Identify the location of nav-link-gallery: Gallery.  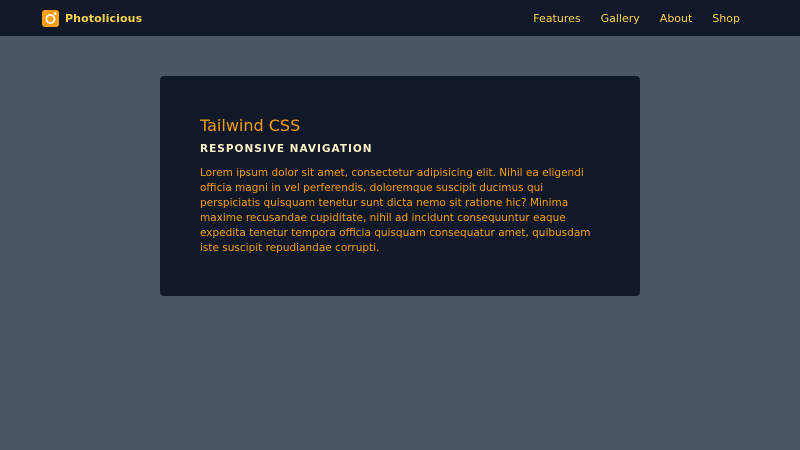
(620, 18).